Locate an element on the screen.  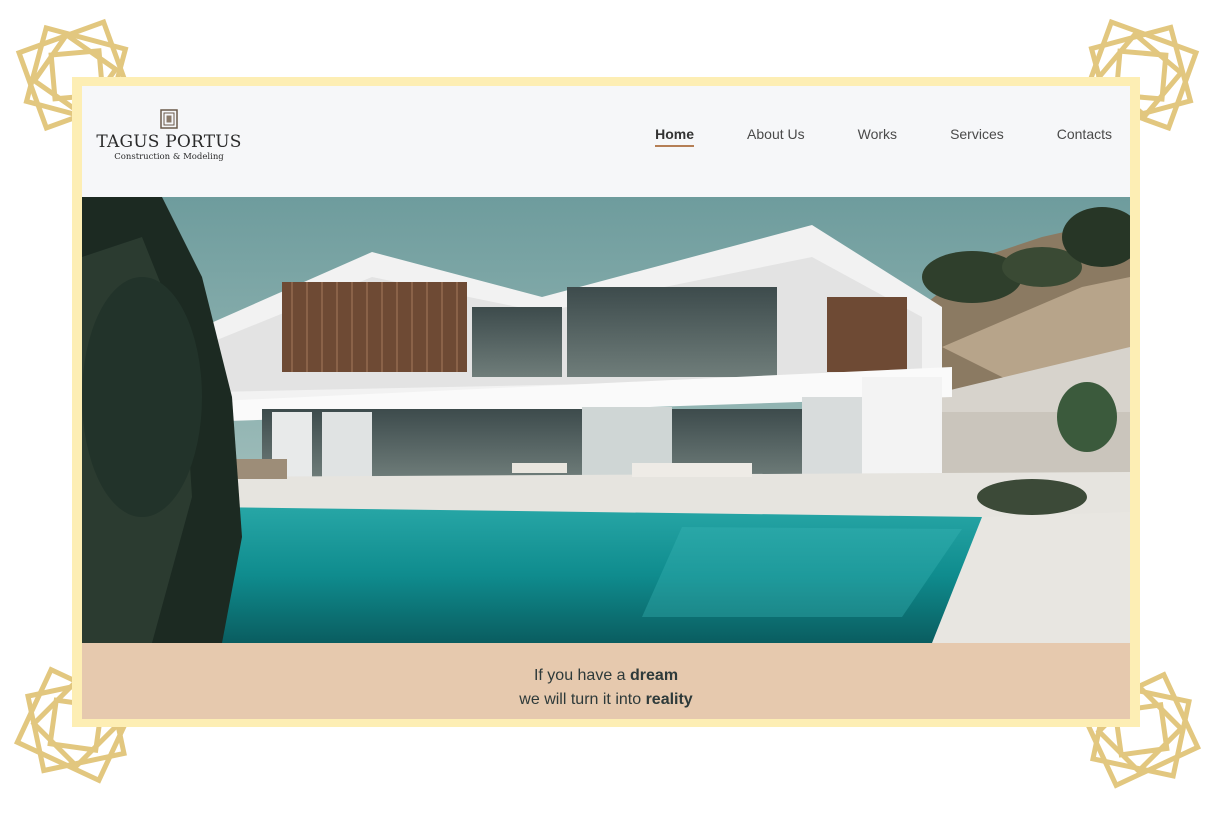
tagline-line-2: we will turn it into reality is located at coordinates (606, 700).